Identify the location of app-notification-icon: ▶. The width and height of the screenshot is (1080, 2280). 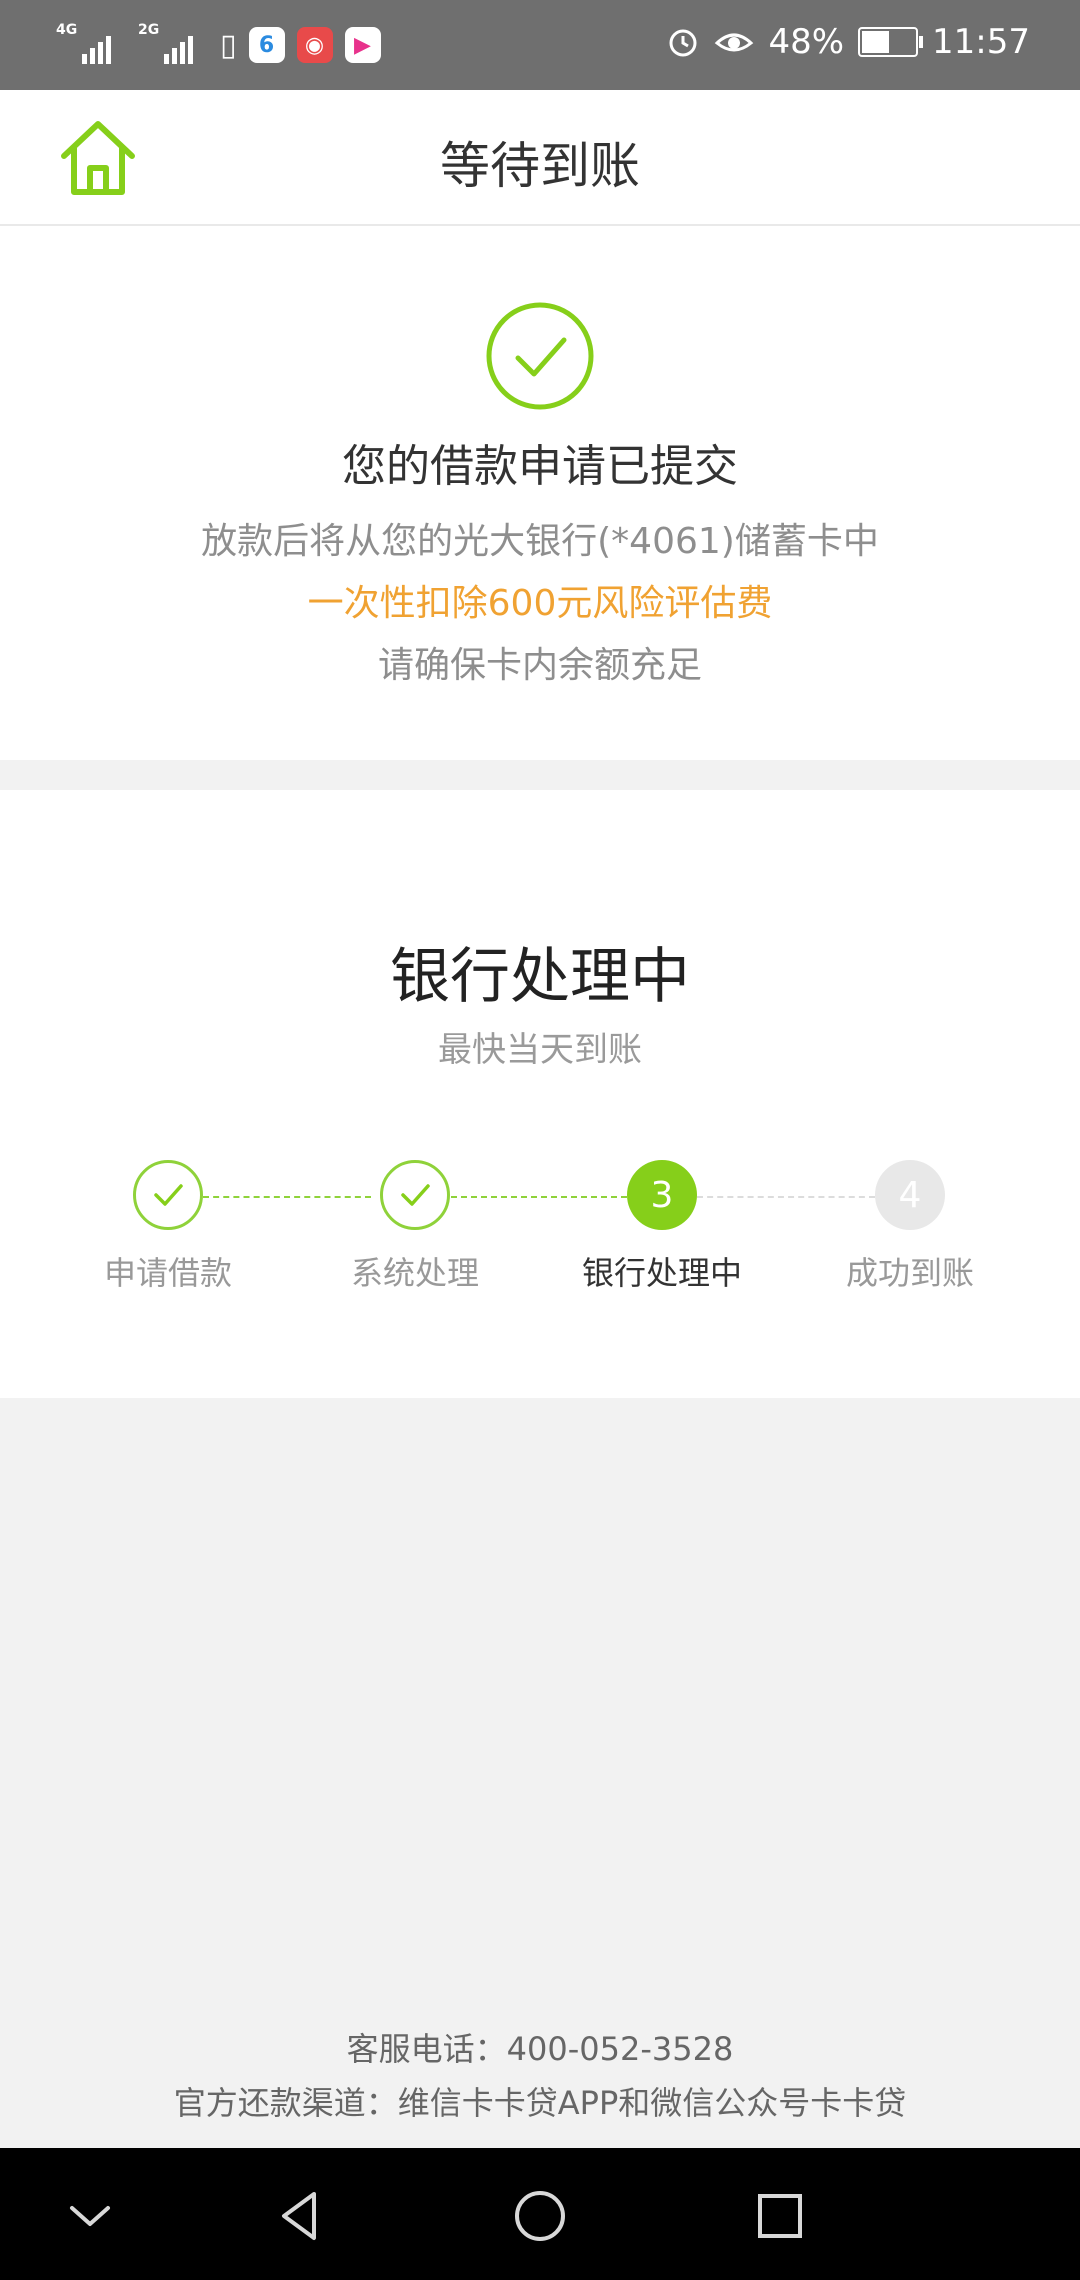
(362, 45).